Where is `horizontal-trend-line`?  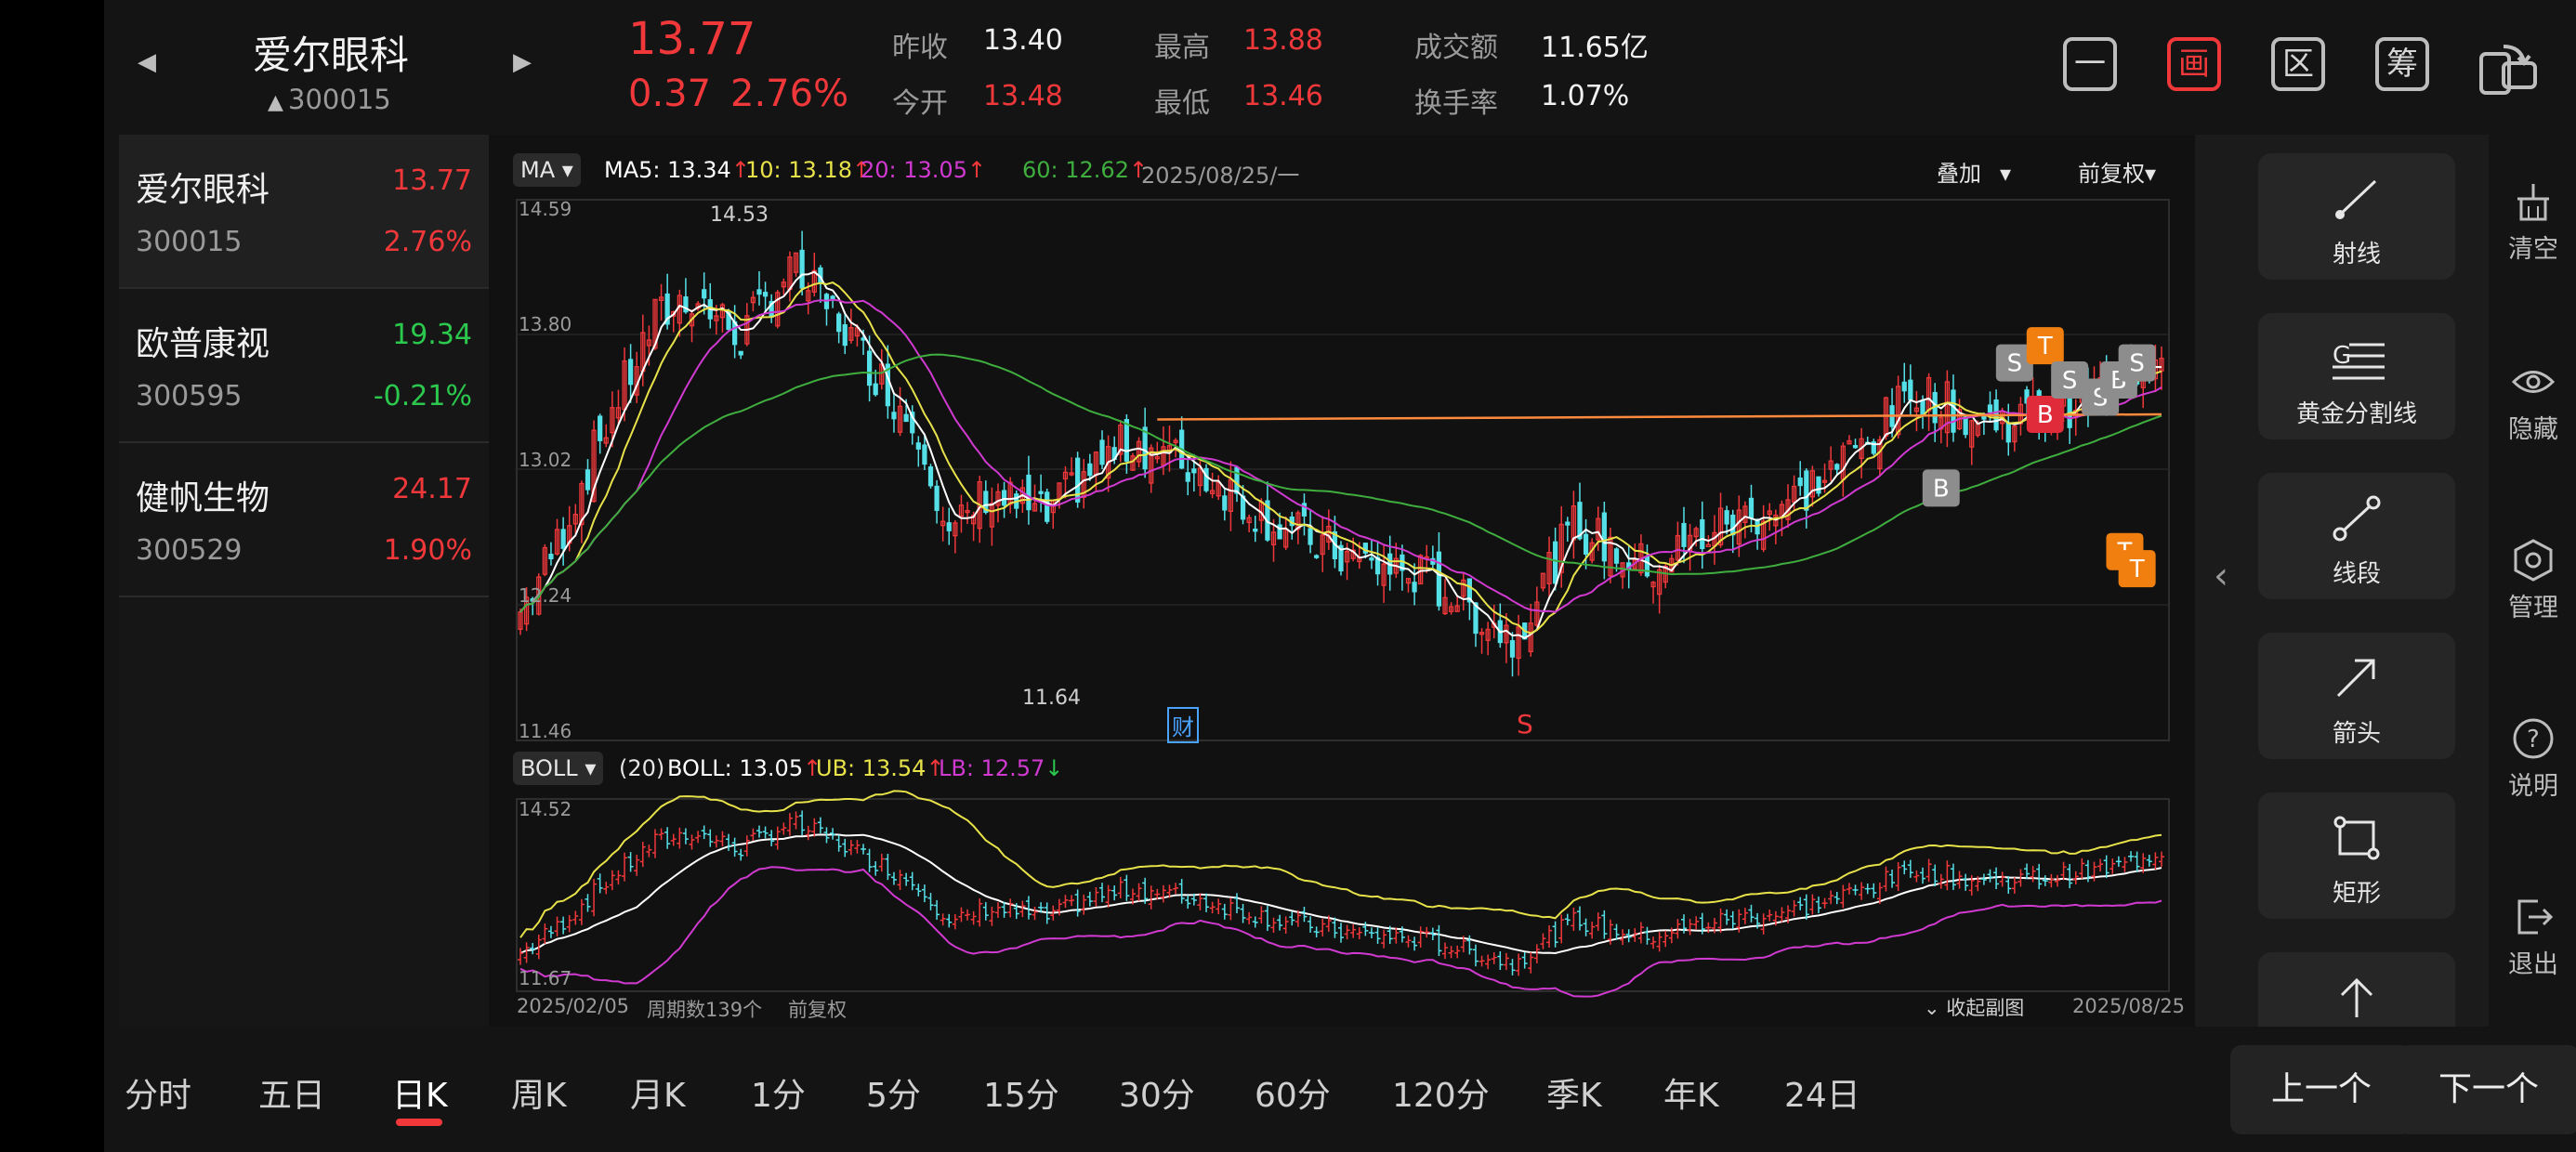
horizontal-trend-line is located at coordinates (1659, 416).